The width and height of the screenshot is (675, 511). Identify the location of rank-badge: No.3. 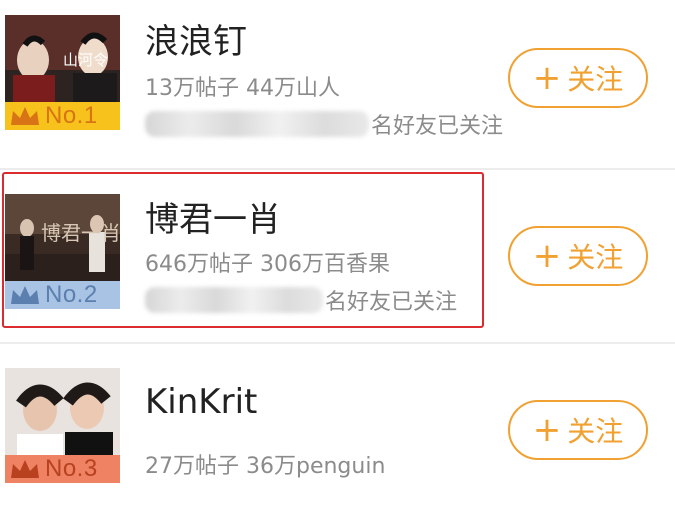
(62, 469).